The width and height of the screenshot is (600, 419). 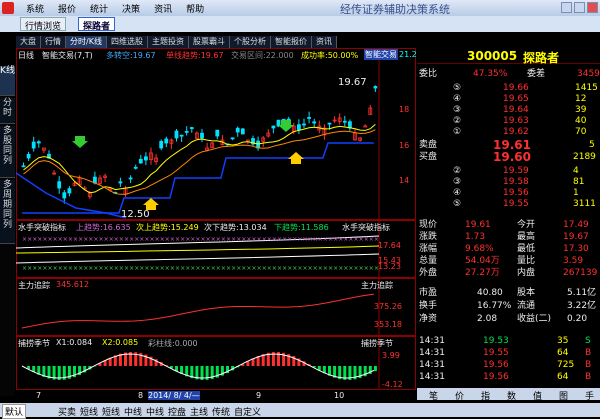 I want to click on bid-price: 19.56, so click(x=516, y=193).